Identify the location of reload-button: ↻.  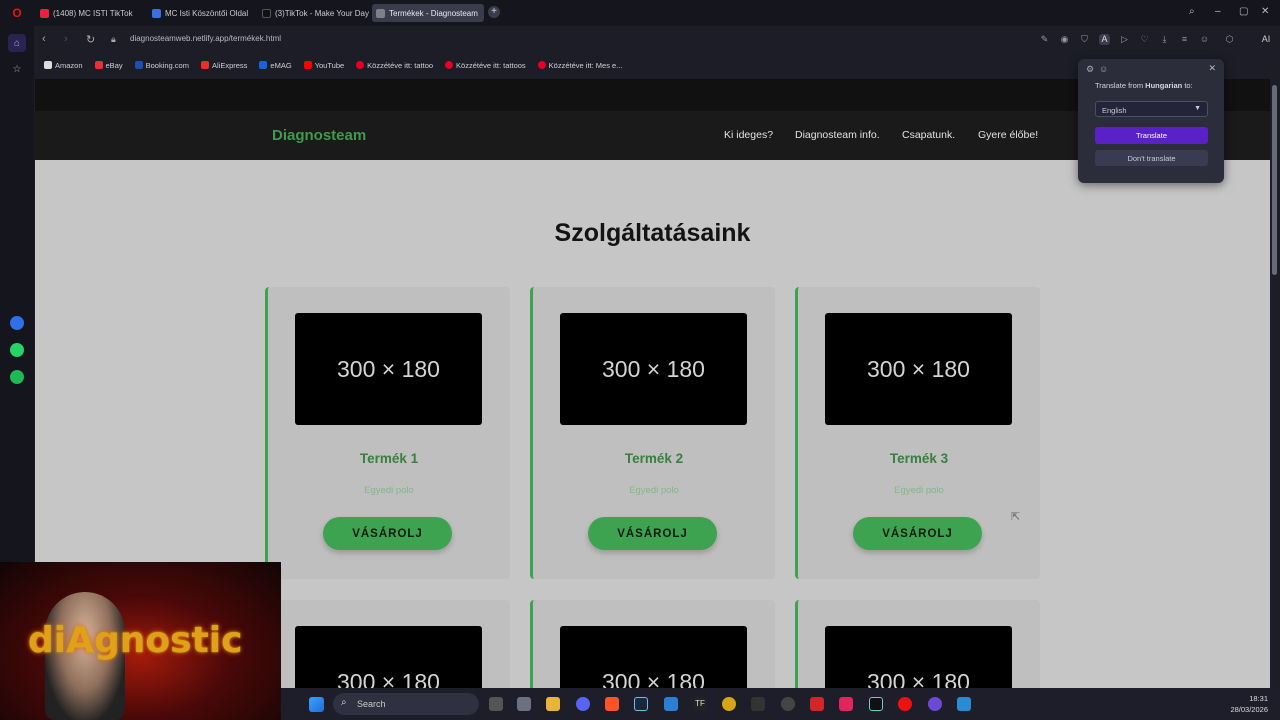
(90, 39).